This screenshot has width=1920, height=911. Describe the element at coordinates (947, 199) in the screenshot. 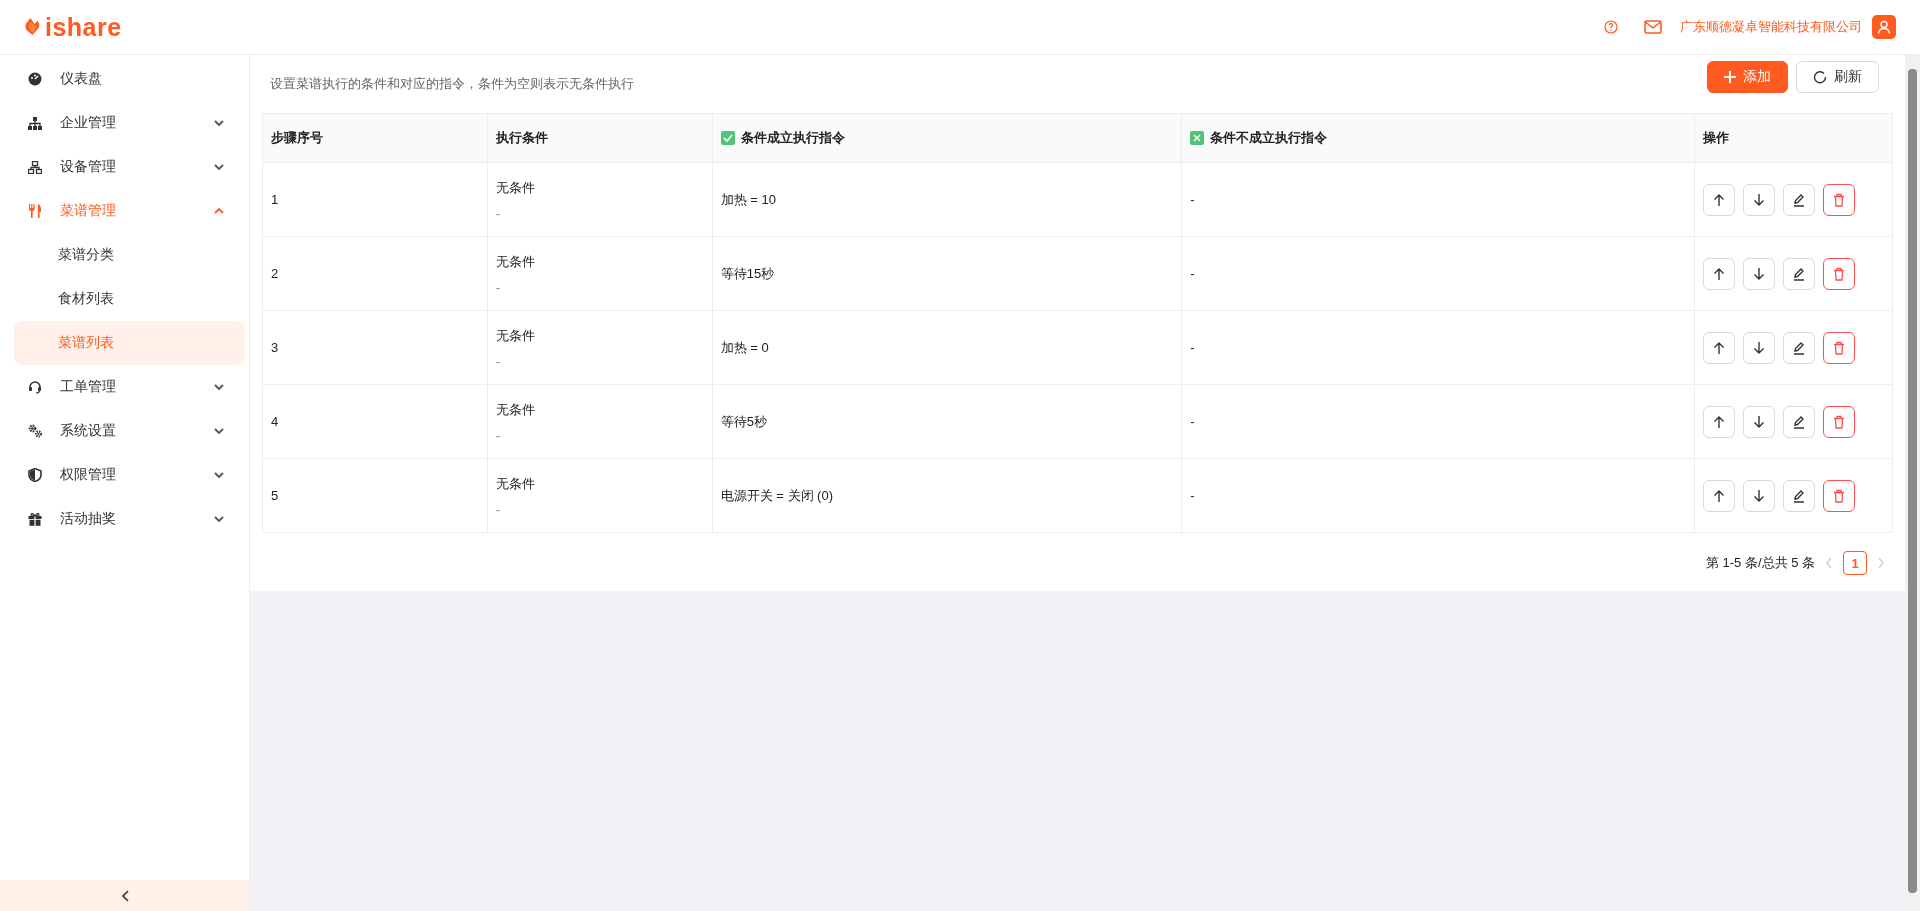

I see `table-cell: 加热 = 10` at that location.